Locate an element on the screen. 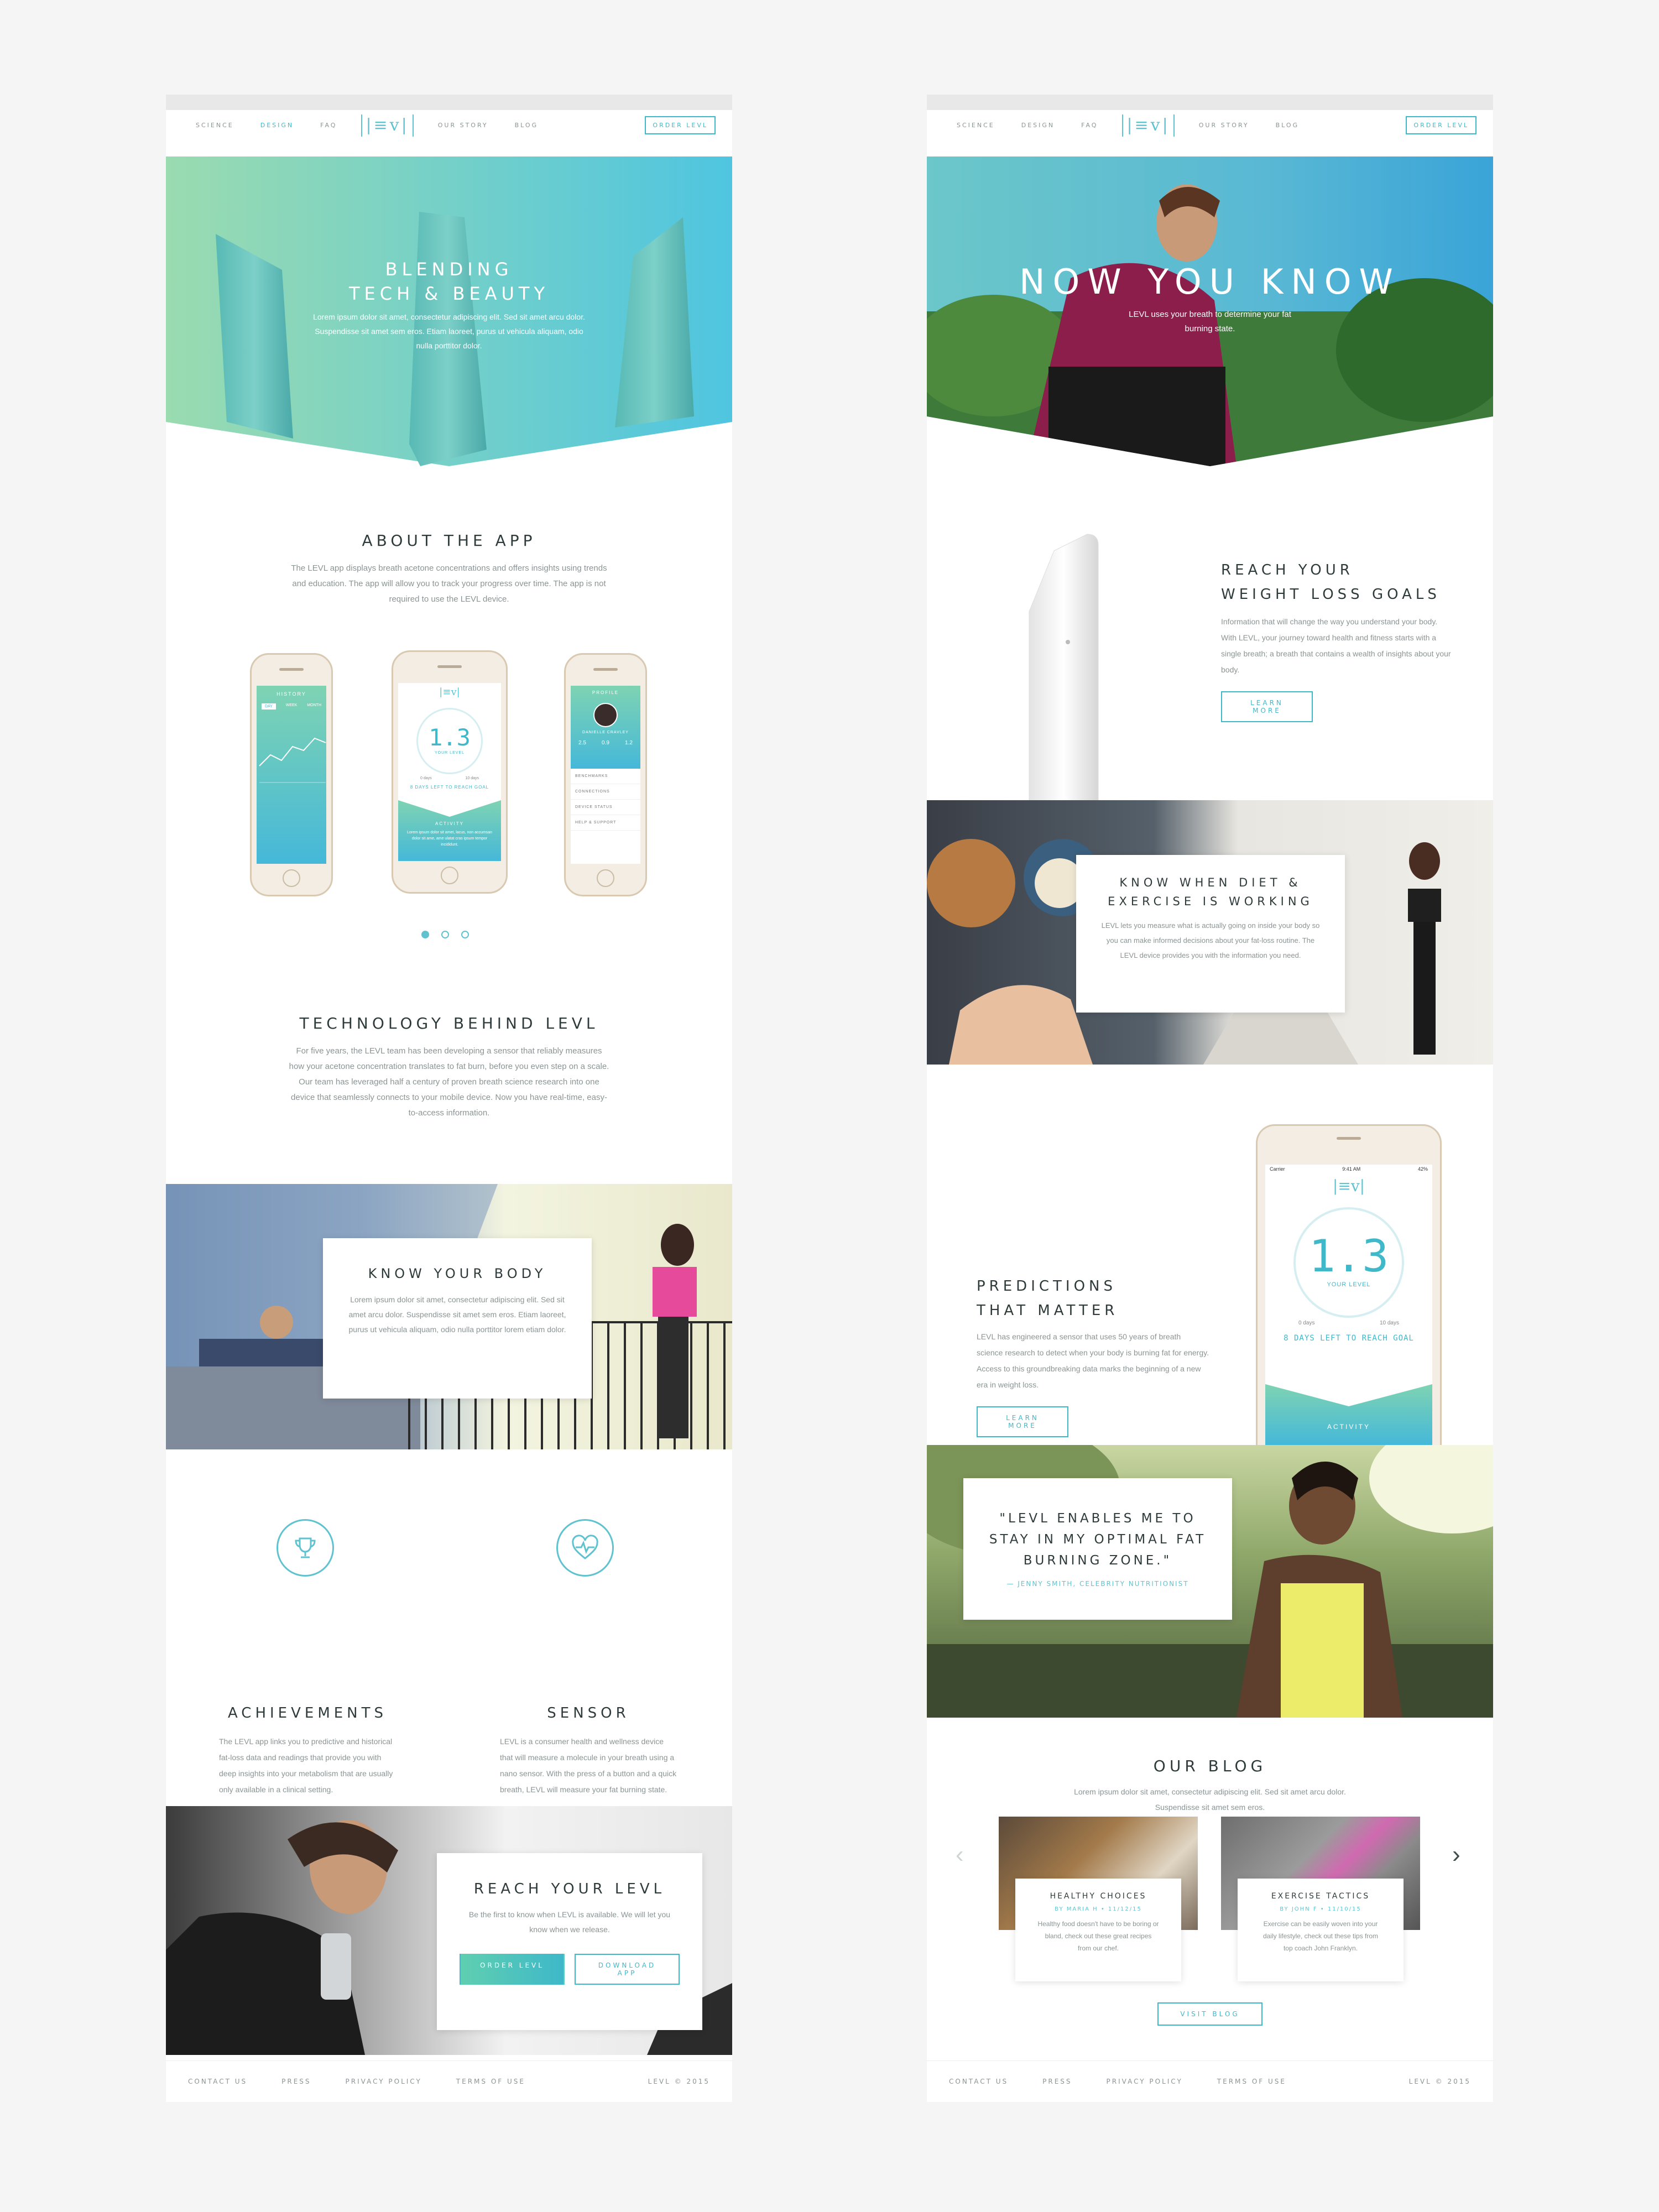 The width and height of the screenshot is (1659, 2212). stat-1: 2.5 is located at coordinates (582, 743).